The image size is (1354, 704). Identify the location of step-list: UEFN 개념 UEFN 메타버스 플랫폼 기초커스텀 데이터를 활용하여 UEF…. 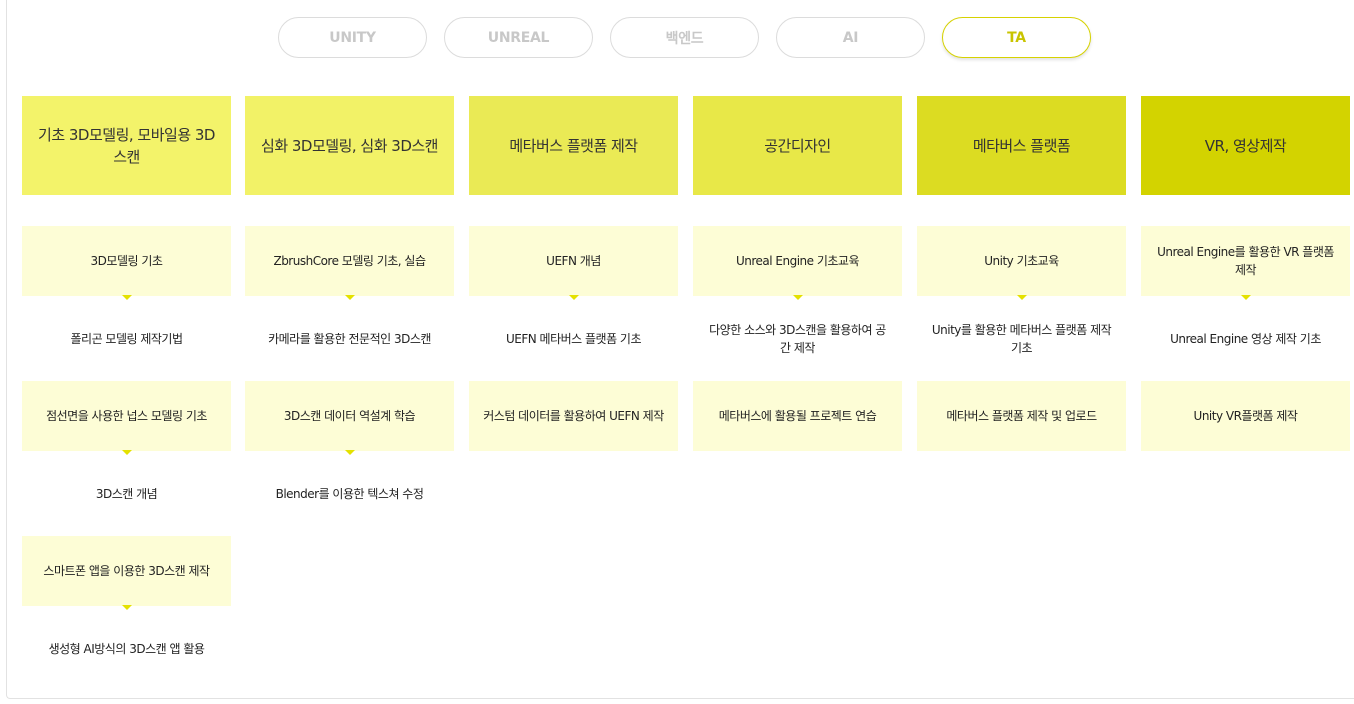
(573, 338).